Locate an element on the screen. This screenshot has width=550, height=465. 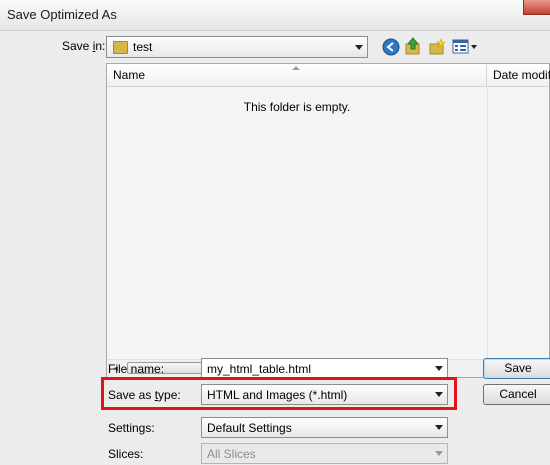
save-in-value: test is located at coordinates (143, 47).